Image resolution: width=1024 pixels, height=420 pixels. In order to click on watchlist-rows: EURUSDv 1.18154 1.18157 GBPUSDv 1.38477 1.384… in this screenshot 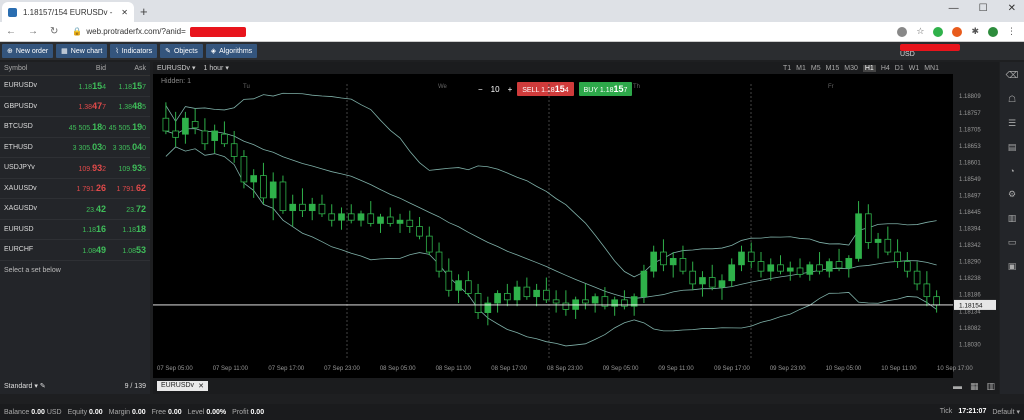, I will do `click(75, 168)`.